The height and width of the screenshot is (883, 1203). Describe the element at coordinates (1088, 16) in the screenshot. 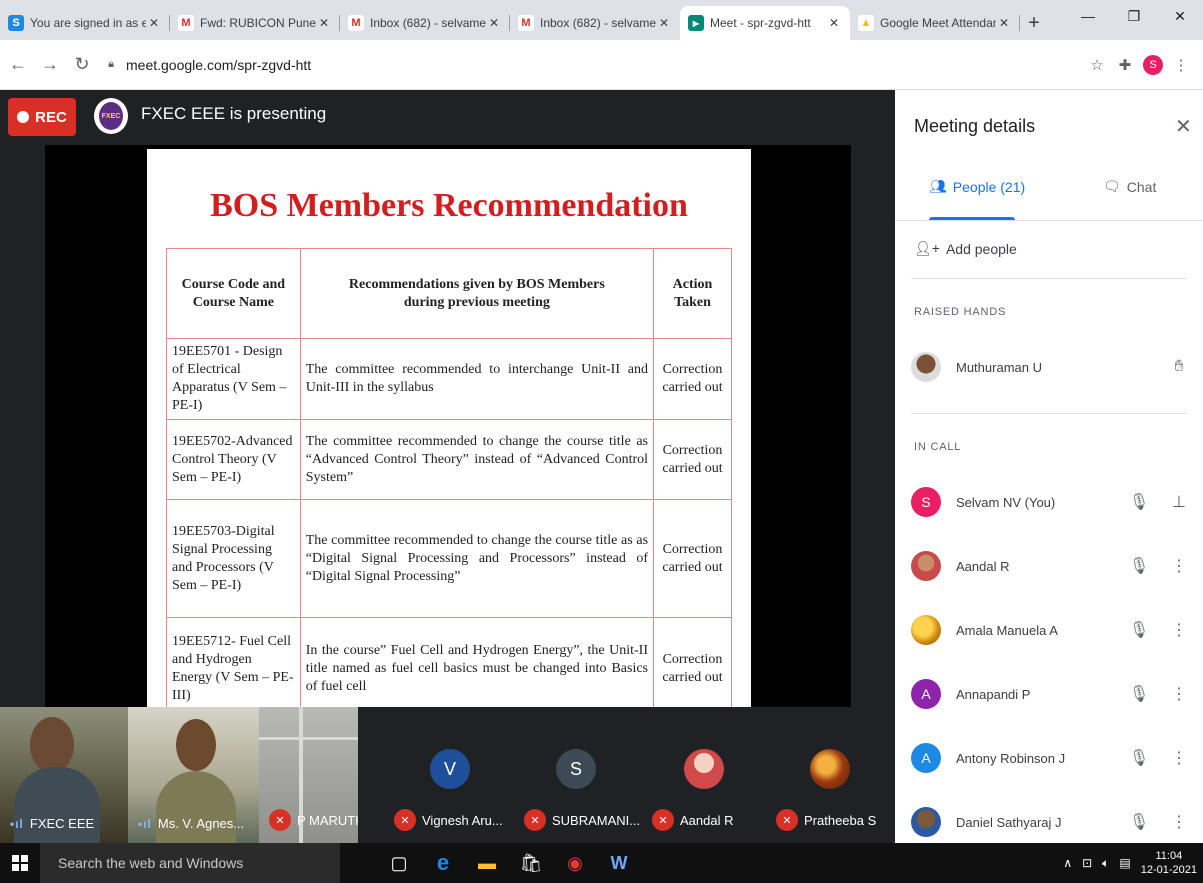

I see `minimize-icon: —` at that location.